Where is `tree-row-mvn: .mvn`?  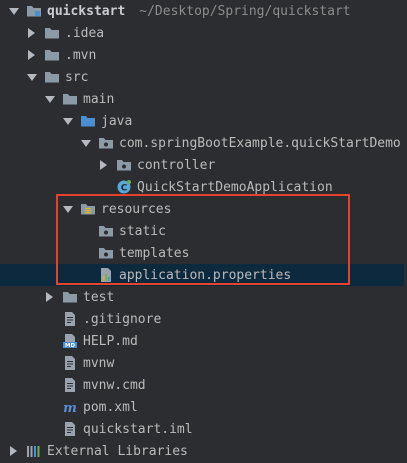
tree-row-mvn: .mvn is located at coordinates (203, 55).